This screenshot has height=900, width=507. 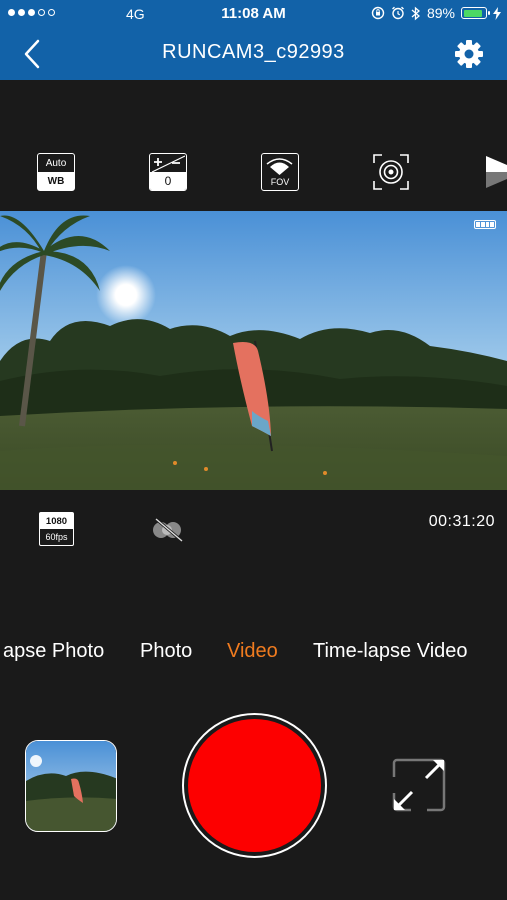 I want to click on status-bar: 4G 11:08 AM 89%, so click(x=253, y=14).